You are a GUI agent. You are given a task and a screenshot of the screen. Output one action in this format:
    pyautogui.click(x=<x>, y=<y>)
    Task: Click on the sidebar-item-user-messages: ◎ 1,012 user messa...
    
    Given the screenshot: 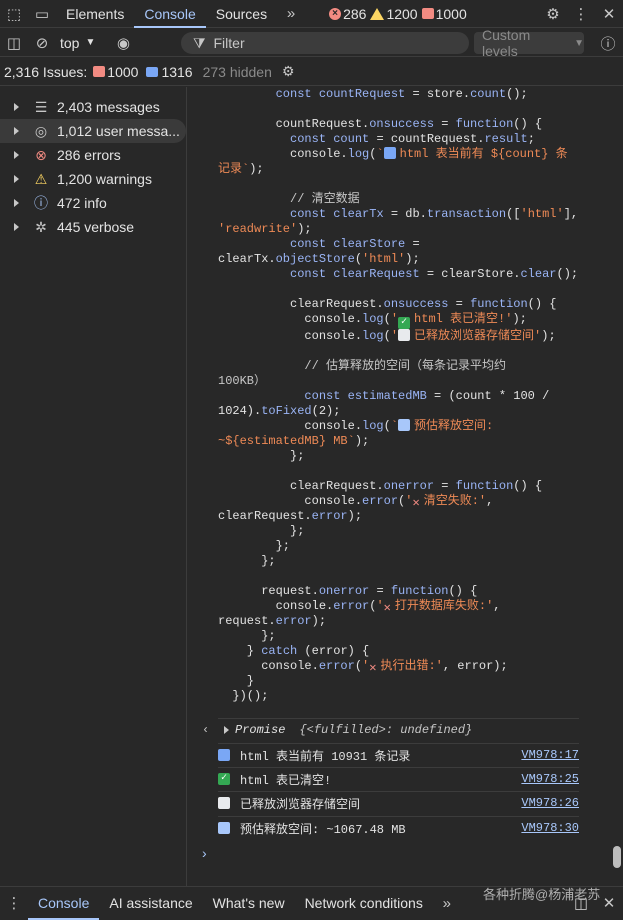 What is the action you would take?
    pyautogui.click(x=93, y=131)
    